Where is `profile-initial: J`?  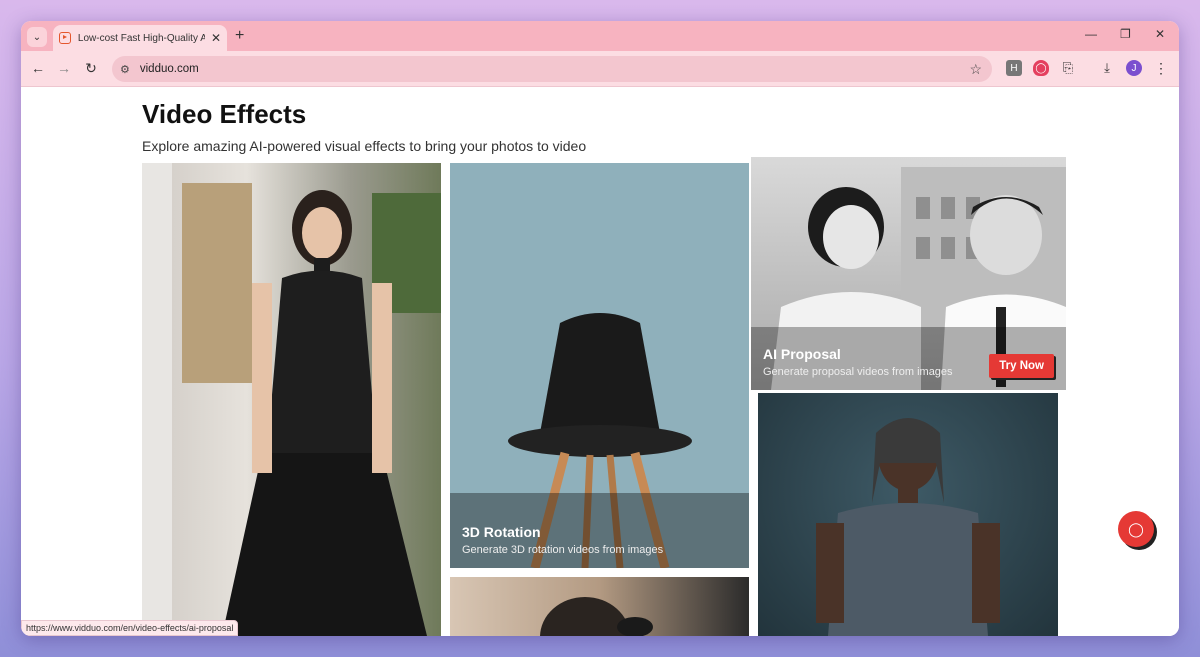
profile-initial: J is located at coordinates (1134, 68).